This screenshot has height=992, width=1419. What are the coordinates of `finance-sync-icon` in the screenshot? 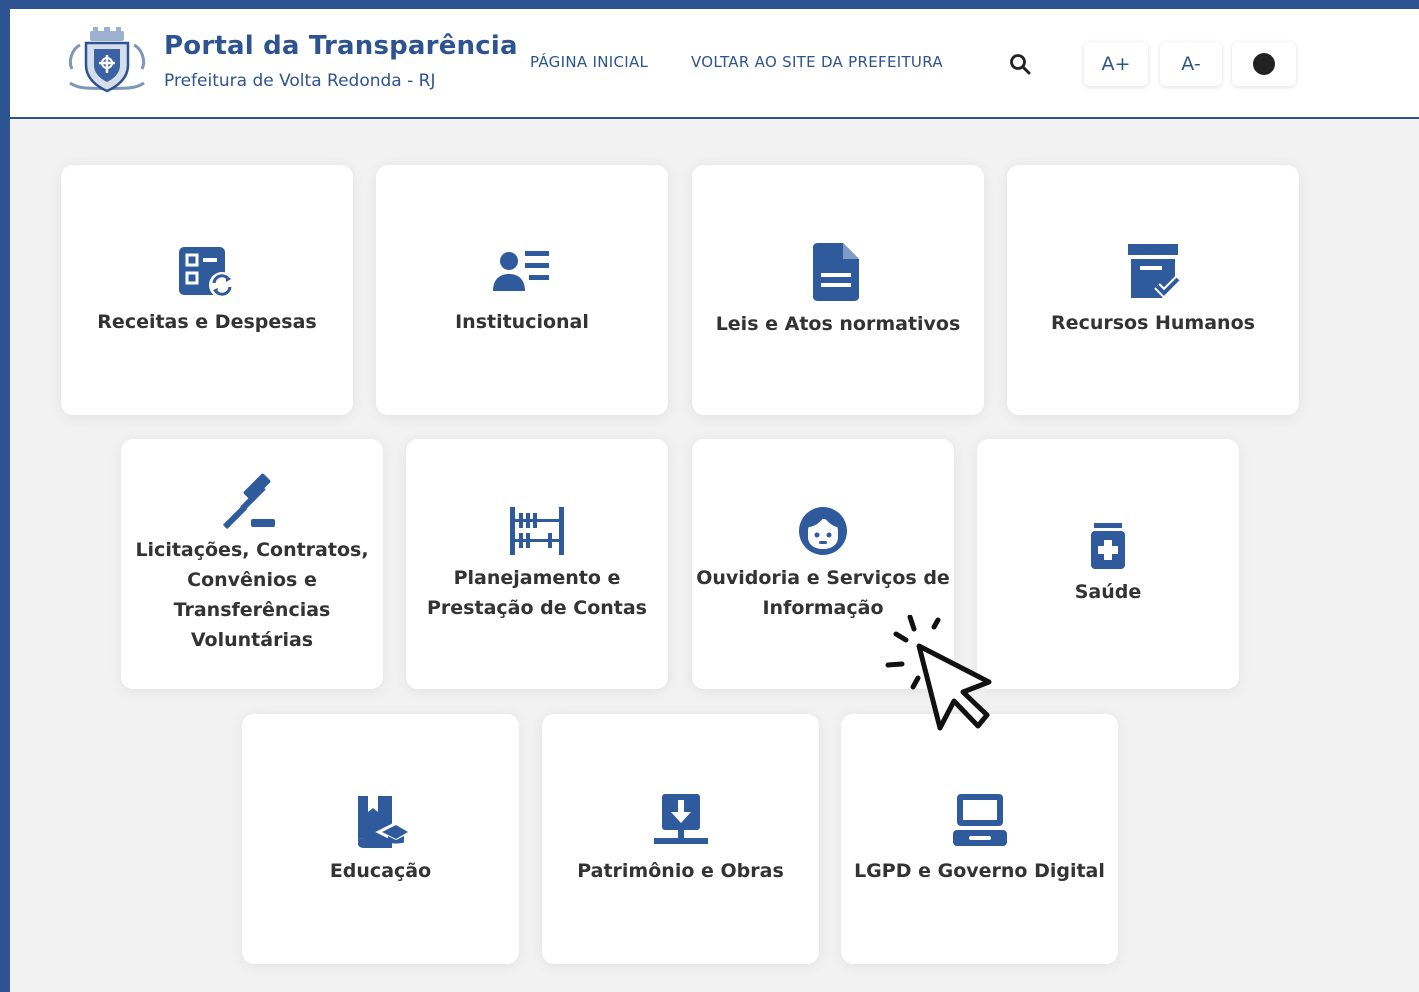 It's located at (207, 272).